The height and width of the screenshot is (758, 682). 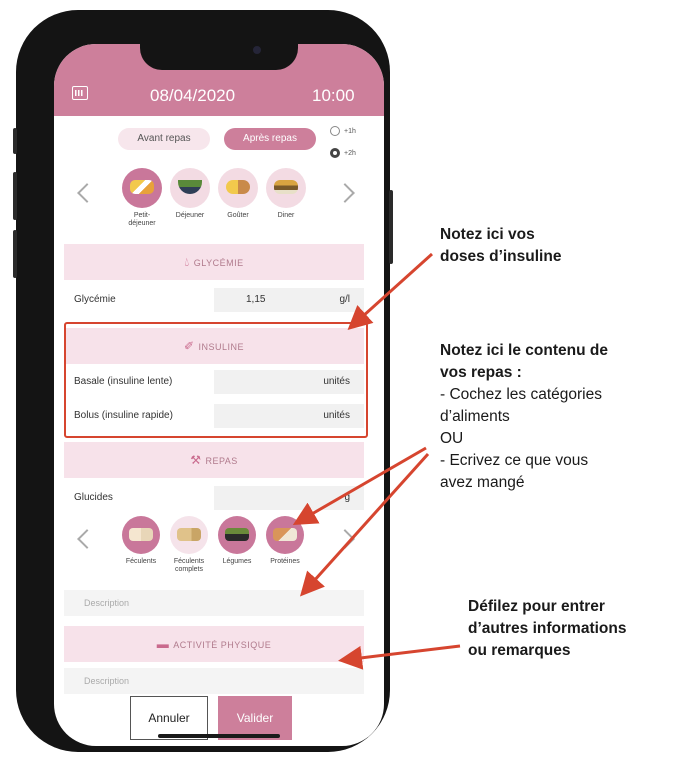 I want to click on annotation-repas-line2: vos repas :, so click(x=481, y=372).